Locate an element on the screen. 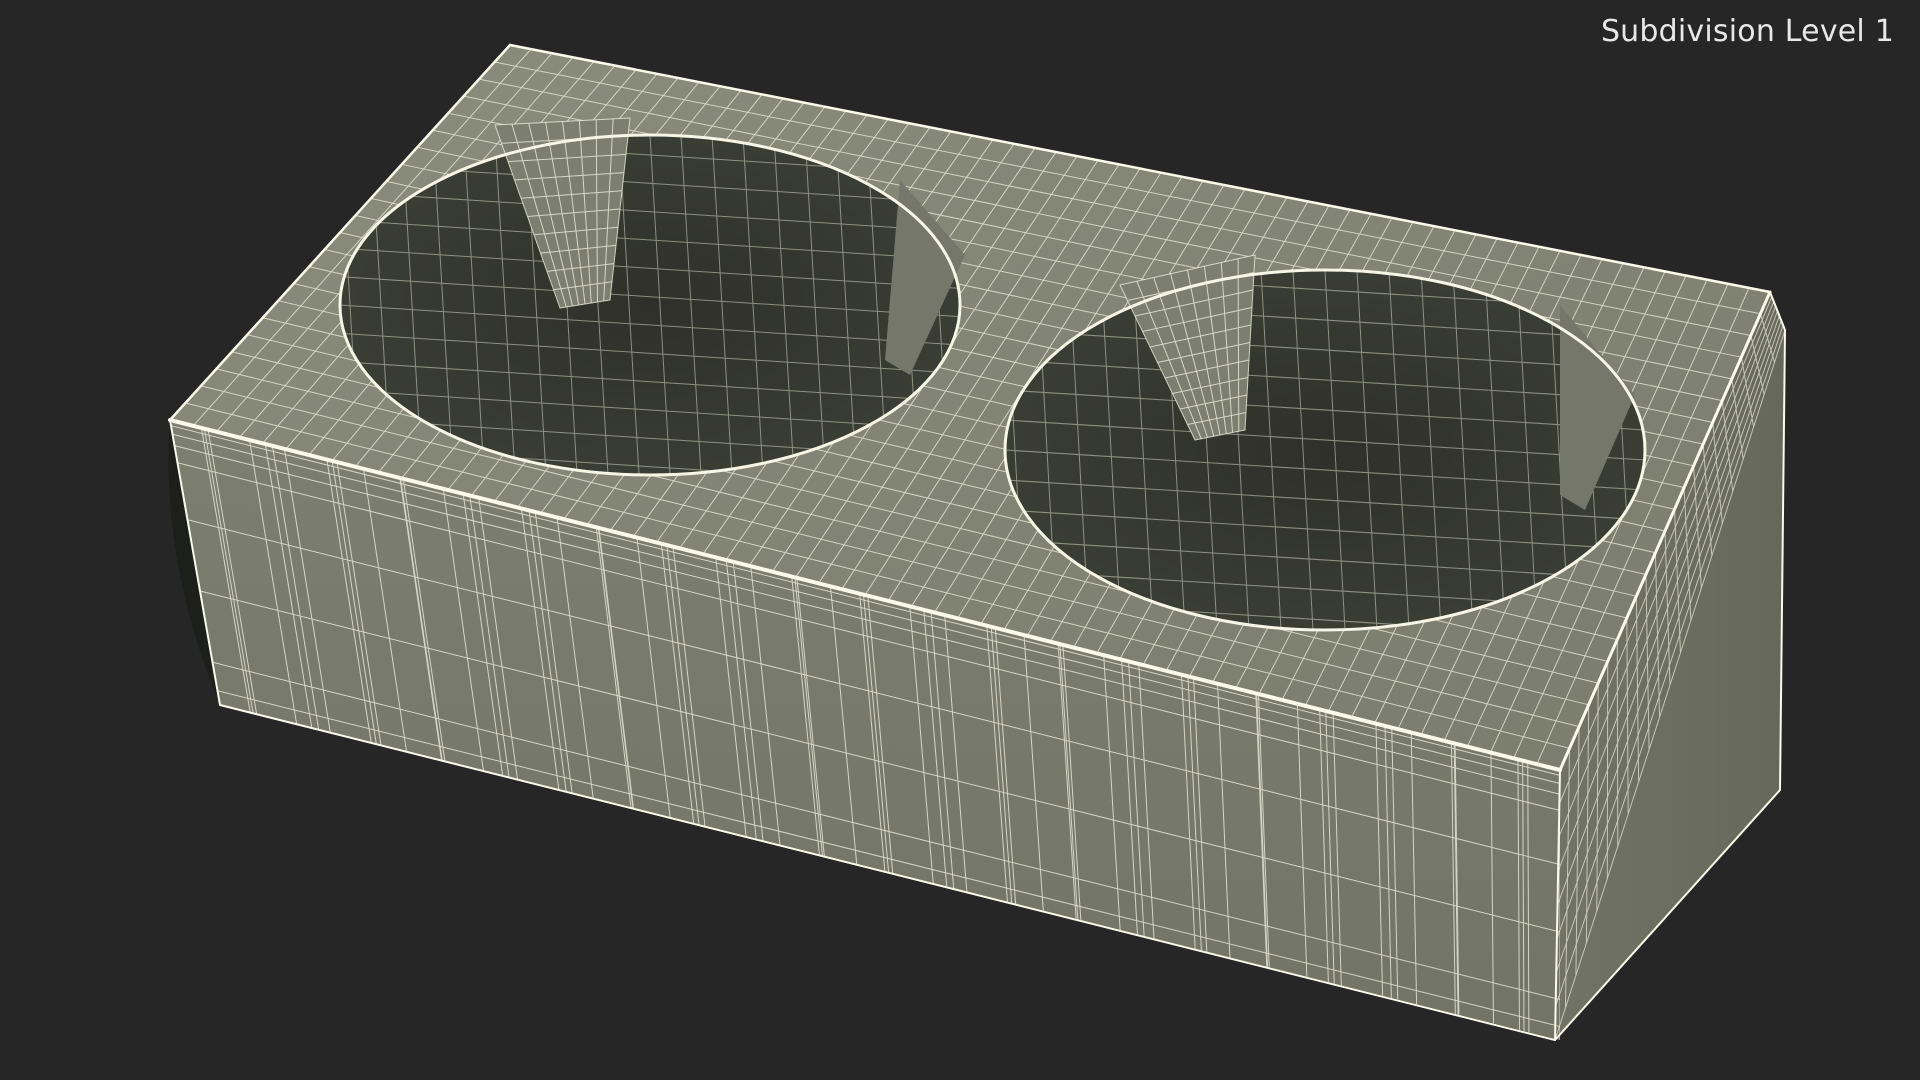  subdivision-level-label: Subdivision Level 1 is located at coordinates (1747, 31).